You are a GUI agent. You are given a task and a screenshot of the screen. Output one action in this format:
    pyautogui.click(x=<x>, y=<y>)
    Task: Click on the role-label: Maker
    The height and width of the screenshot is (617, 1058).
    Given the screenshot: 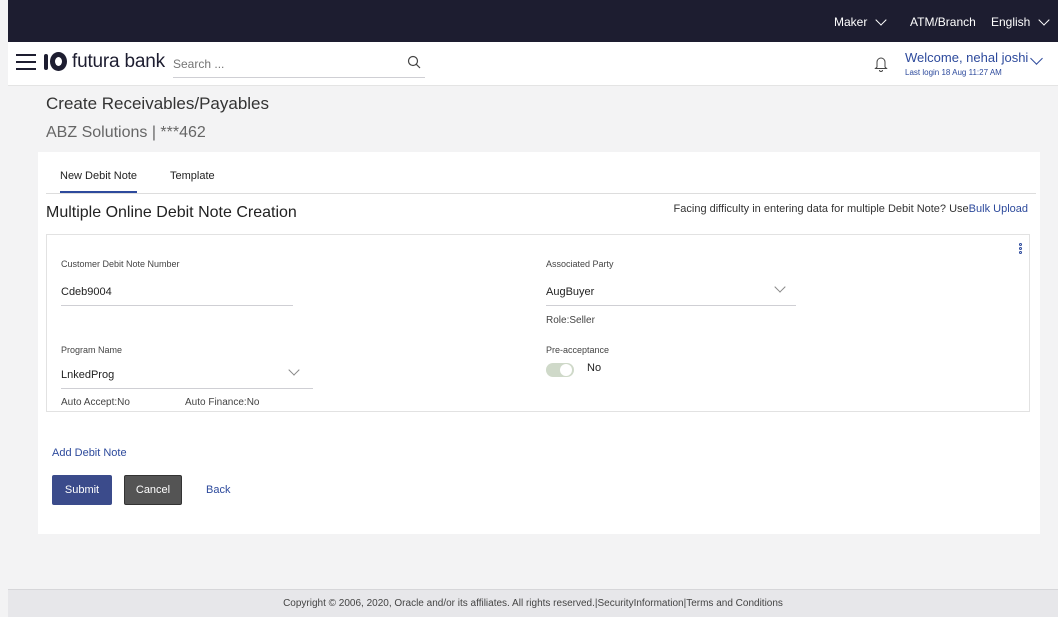 What is the action you would take?
    pyautogui.click(x=851, y=22)
    